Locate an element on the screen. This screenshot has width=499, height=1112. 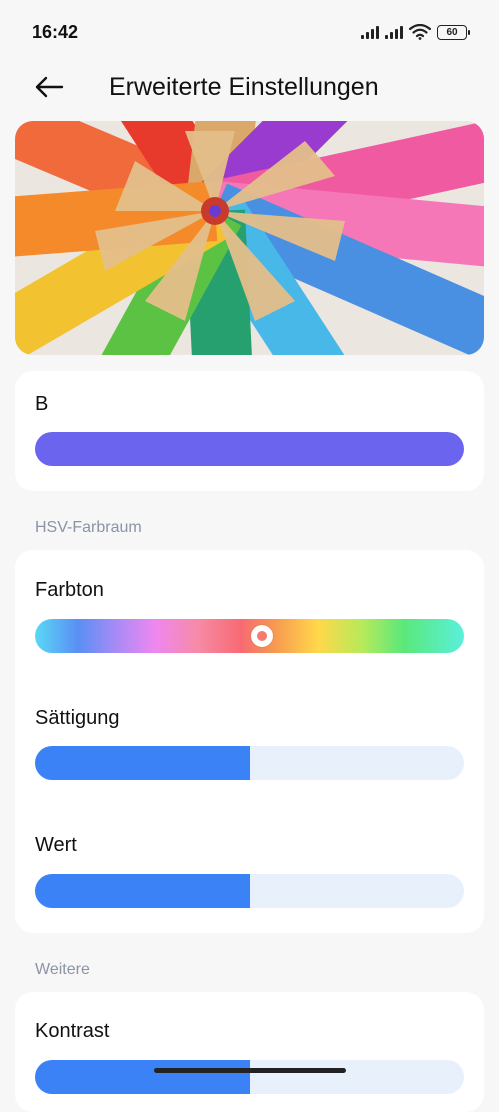
saturation-slider-fill is located at coordinates (142, 763).